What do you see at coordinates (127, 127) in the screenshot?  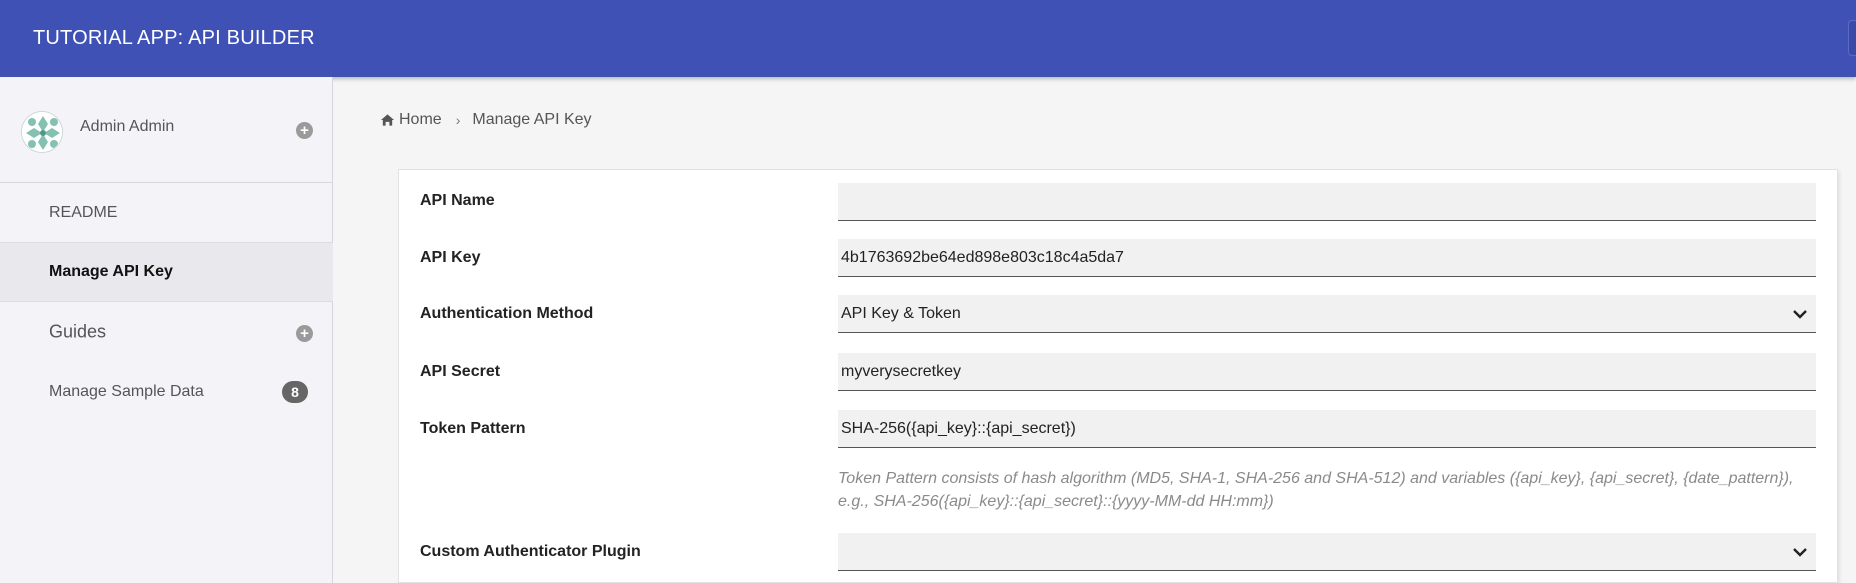 I see `profile-name: Admin Admin` at bounding box center [127, 127].